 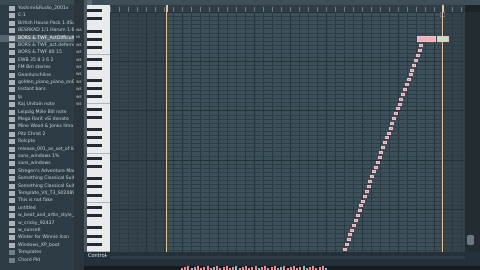 What do you see at coordinates (443, 14) in the screenshot?
I see `resize-corner-icon: ⬚` at bounding box center [443, 14].